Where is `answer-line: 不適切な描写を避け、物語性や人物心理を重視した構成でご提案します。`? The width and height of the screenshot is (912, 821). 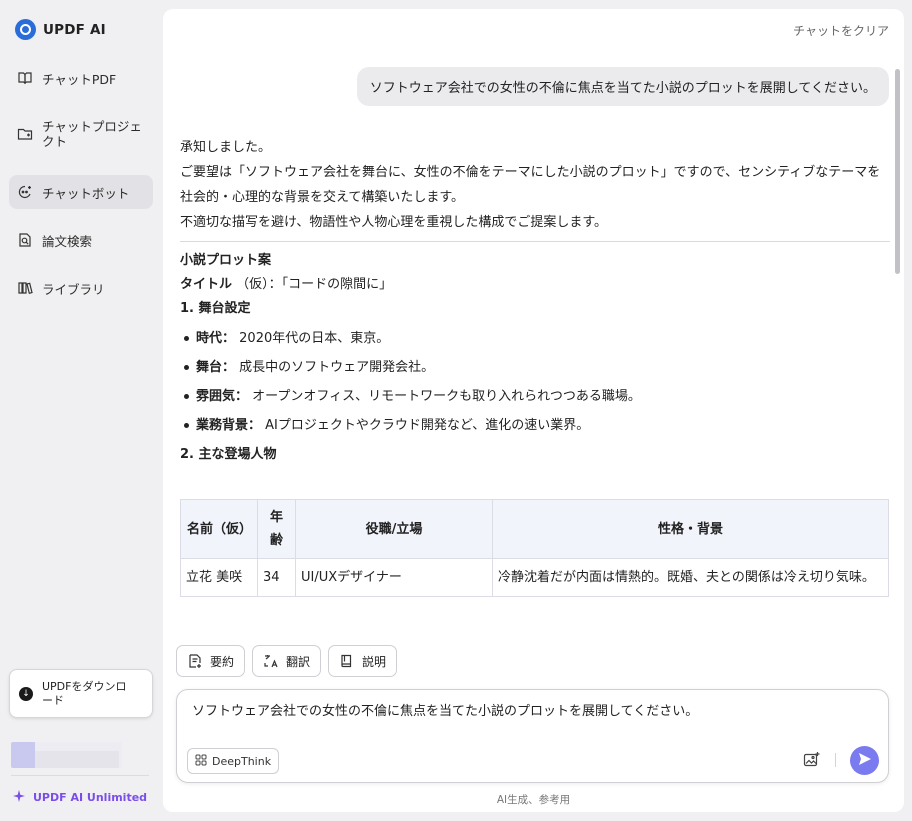 answer-line: 不適切な描写を避け、物語性や人物心理を重視した構成でご提案します。 is located at coordinates (394, 222).